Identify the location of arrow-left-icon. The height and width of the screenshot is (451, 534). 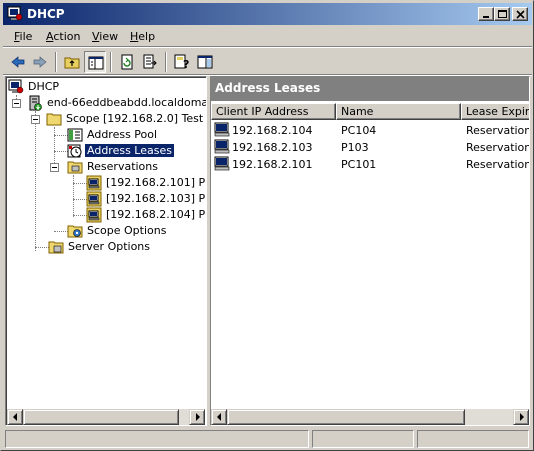
(15, 417).